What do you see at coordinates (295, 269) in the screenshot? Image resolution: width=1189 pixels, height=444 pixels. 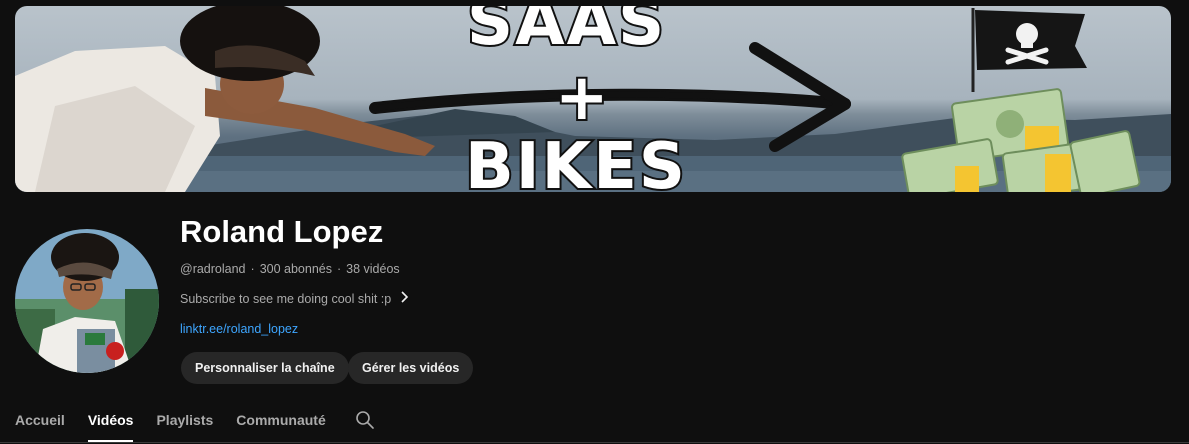 I see `subscriber-count: 300 abonnés` at bounding box center [295, 269].